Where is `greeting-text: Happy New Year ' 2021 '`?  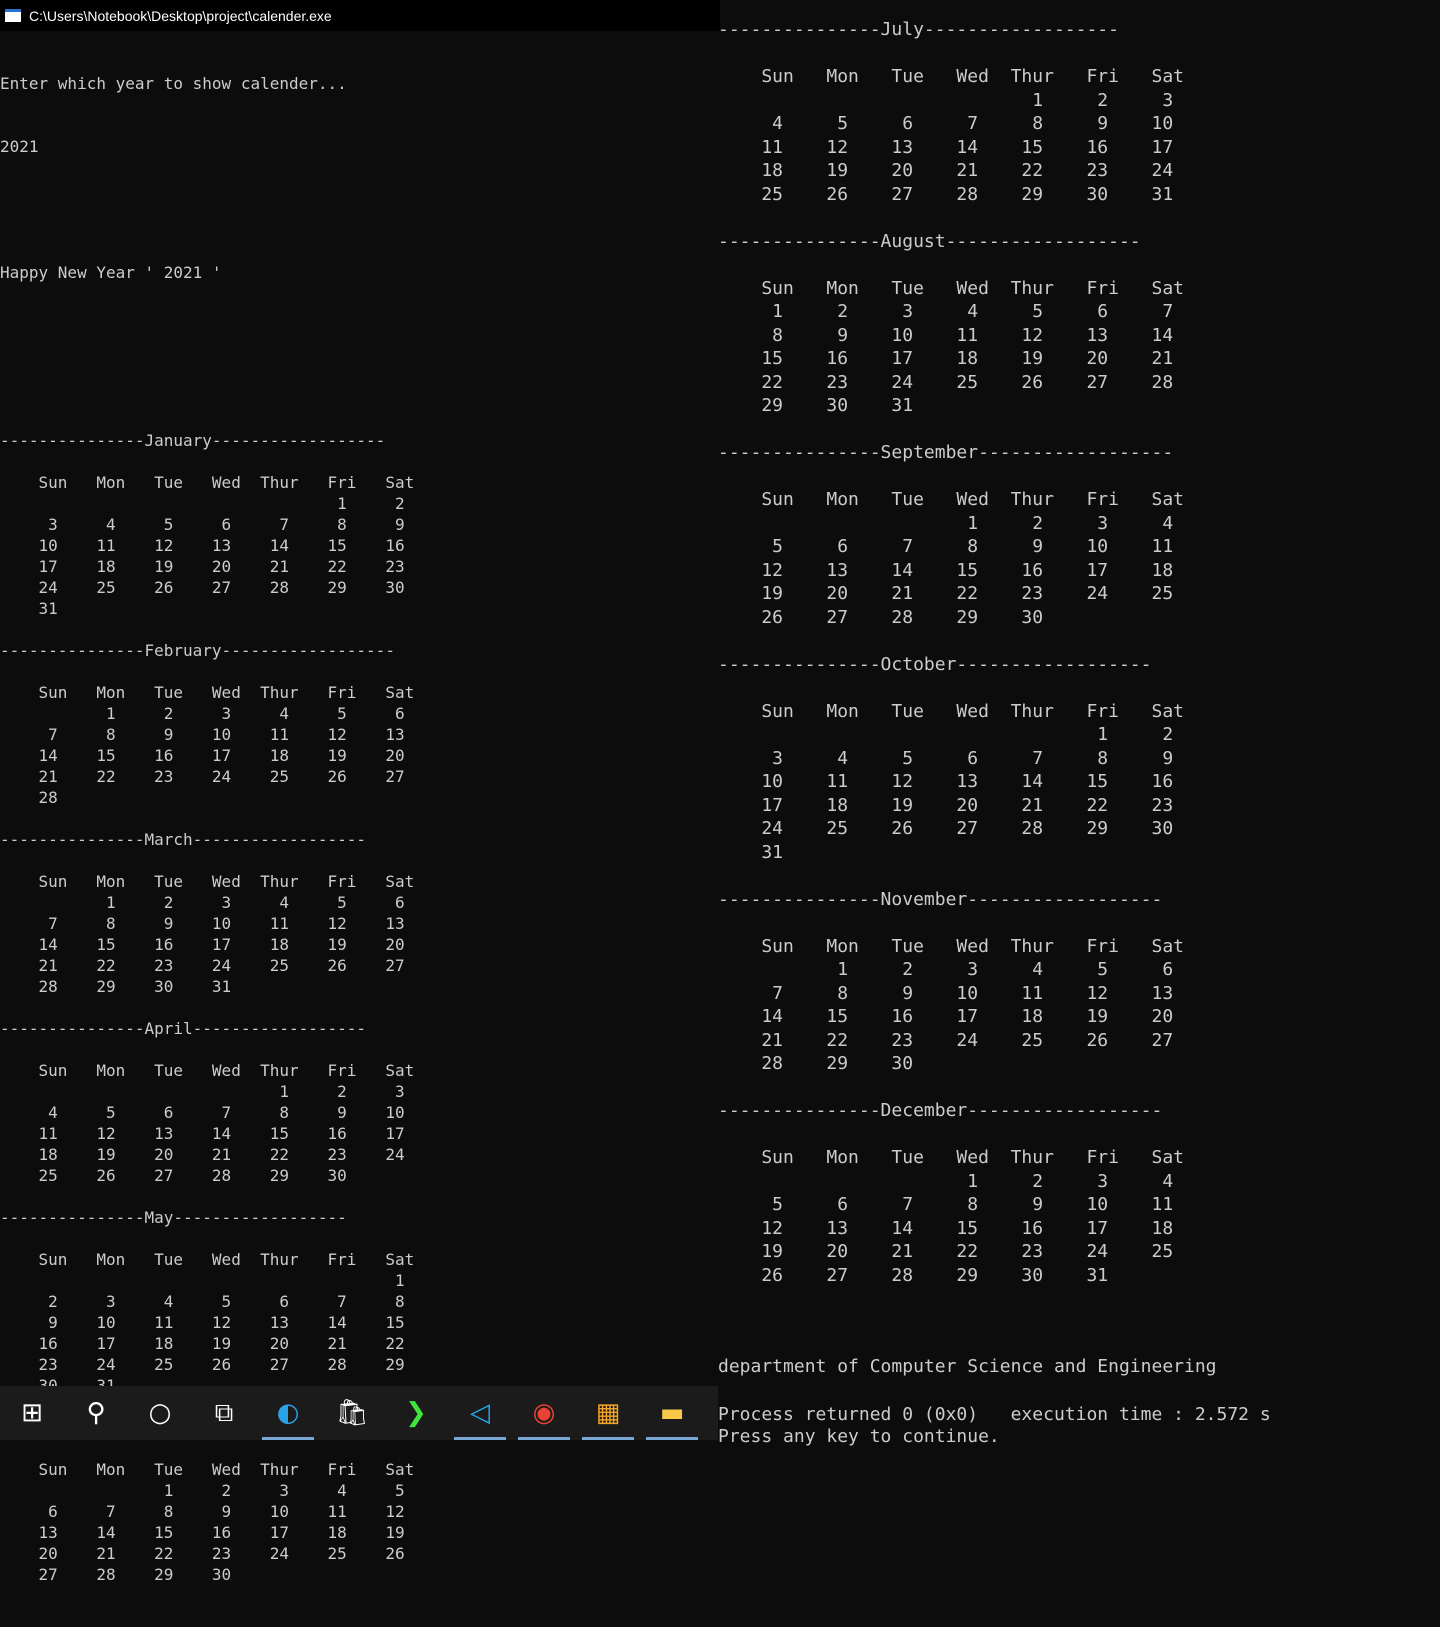 greeting-text: Happy New Year ' 2021 ' is located at coordinates (111, 272).